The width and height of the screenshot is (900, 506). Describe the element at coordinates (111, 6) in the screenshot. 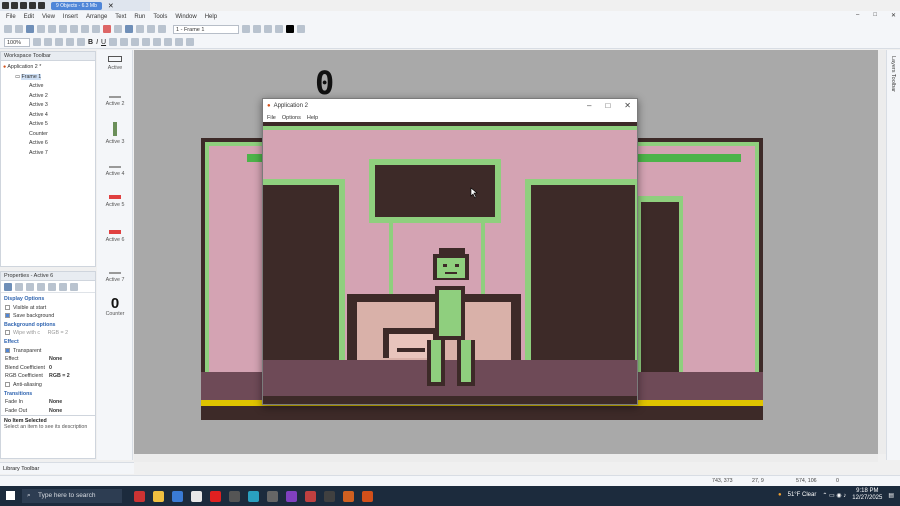

I see `close-icon: ✕` at that location.